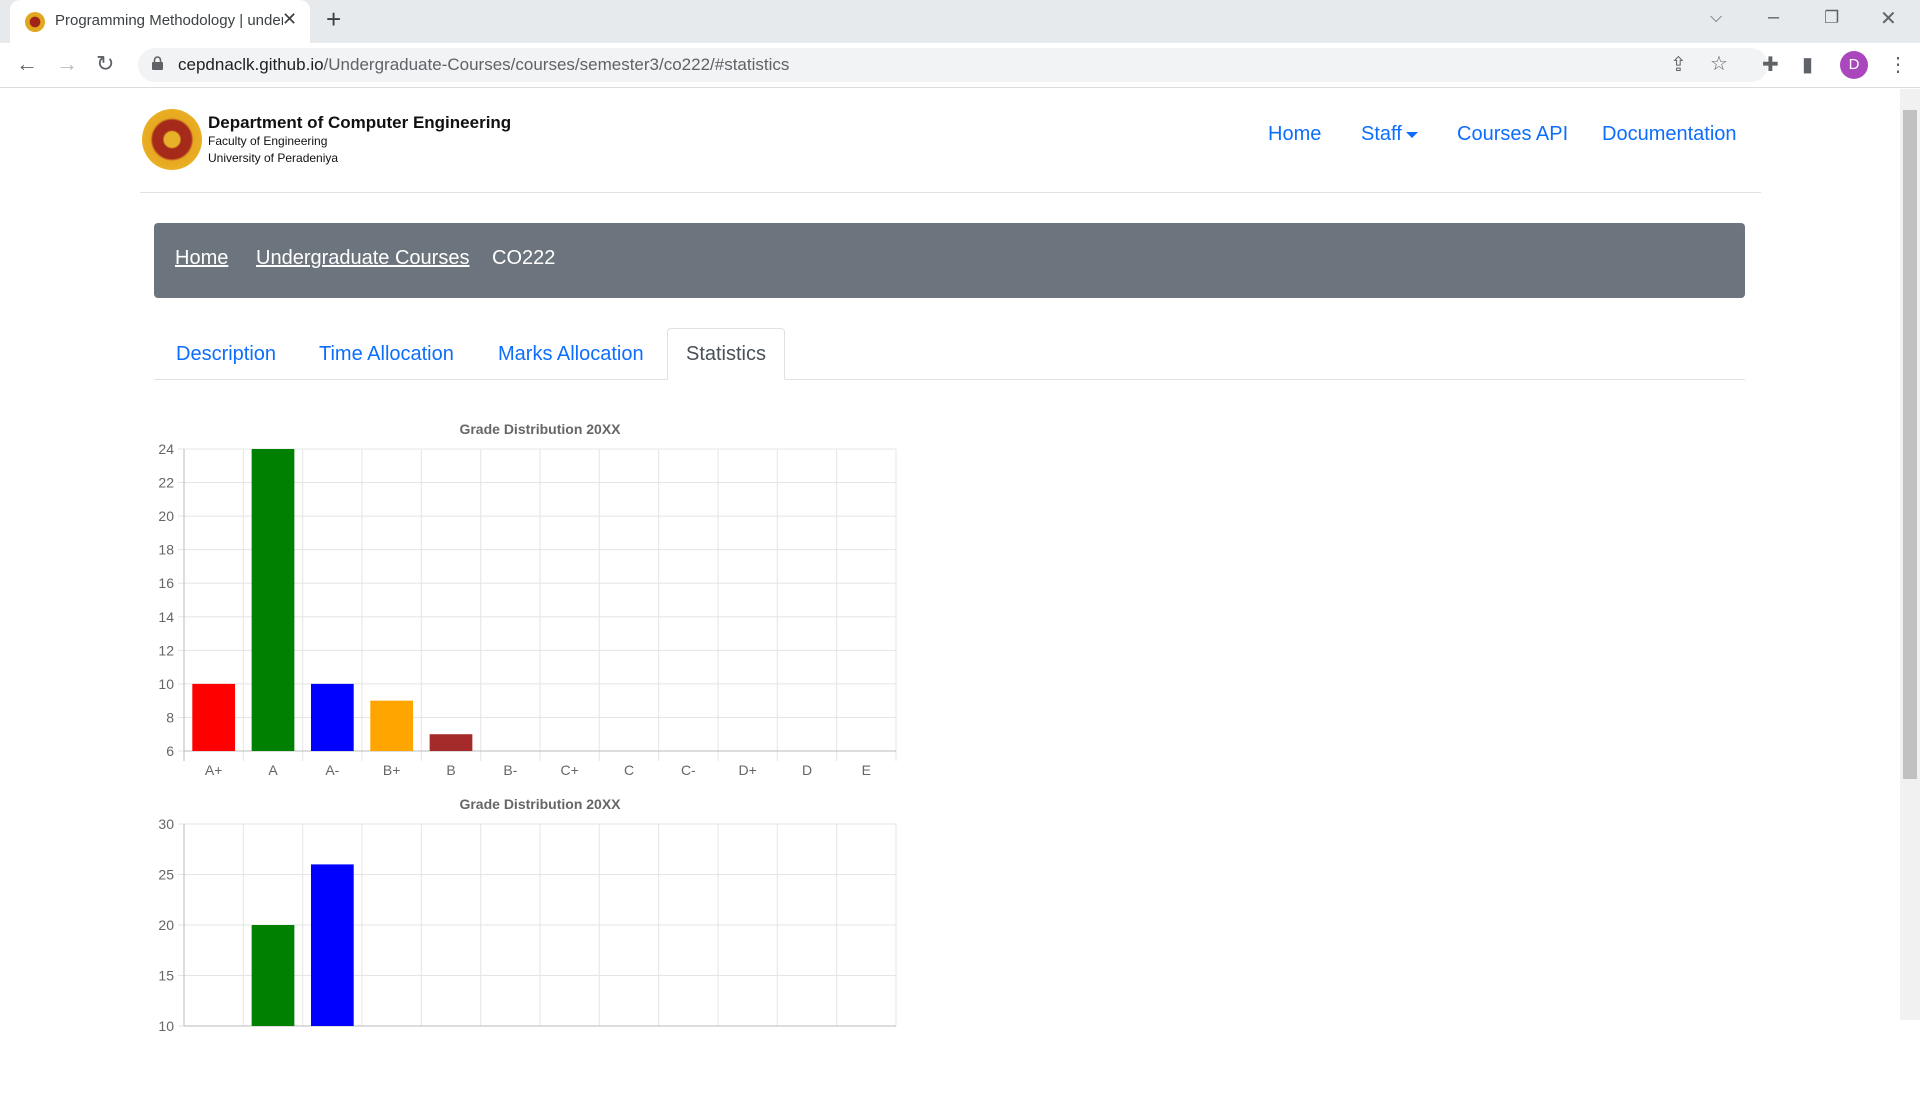 Image resolution: width=1920 pixels, height=1120 pixels. Describe the element at coordinates (1831, 18) in the screenshot. I see `restore-icon: ❐` at that location.